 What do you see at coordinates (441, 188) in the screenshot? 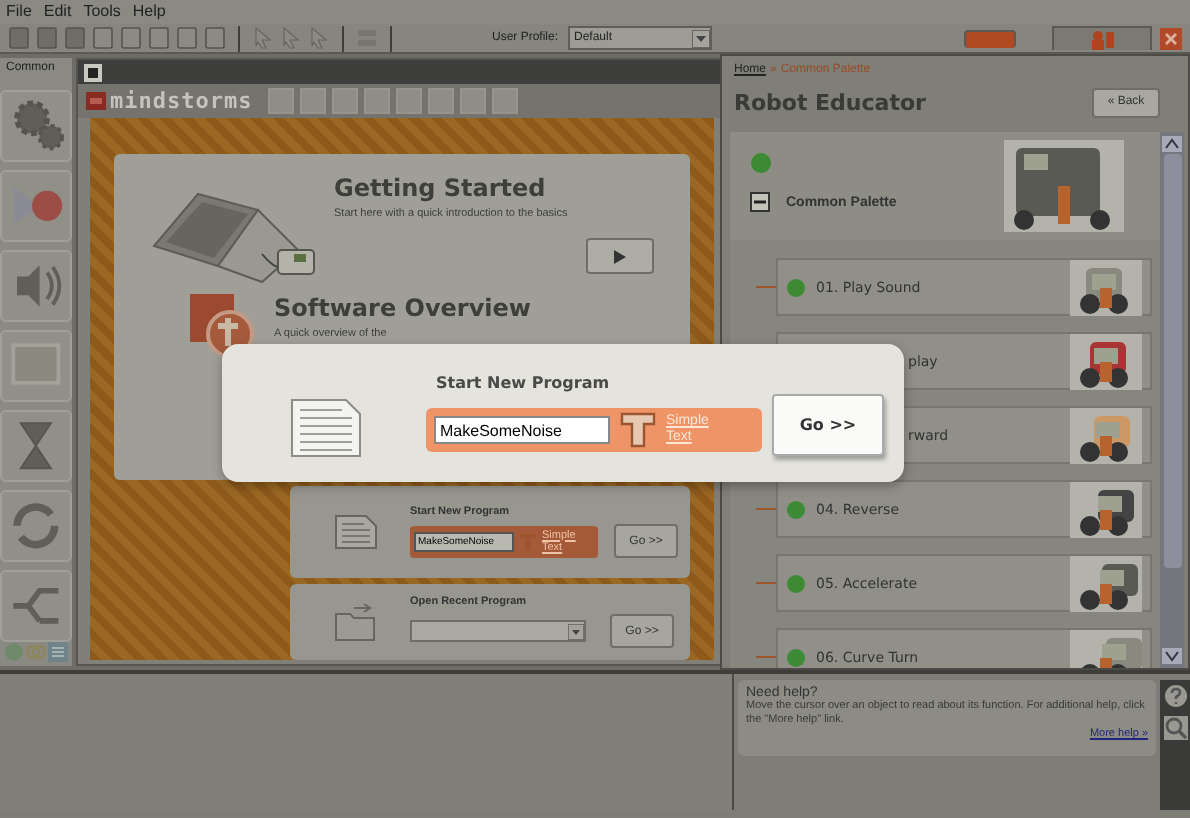
I see `section-title: Getting Started` at bounding box center [441, 188].